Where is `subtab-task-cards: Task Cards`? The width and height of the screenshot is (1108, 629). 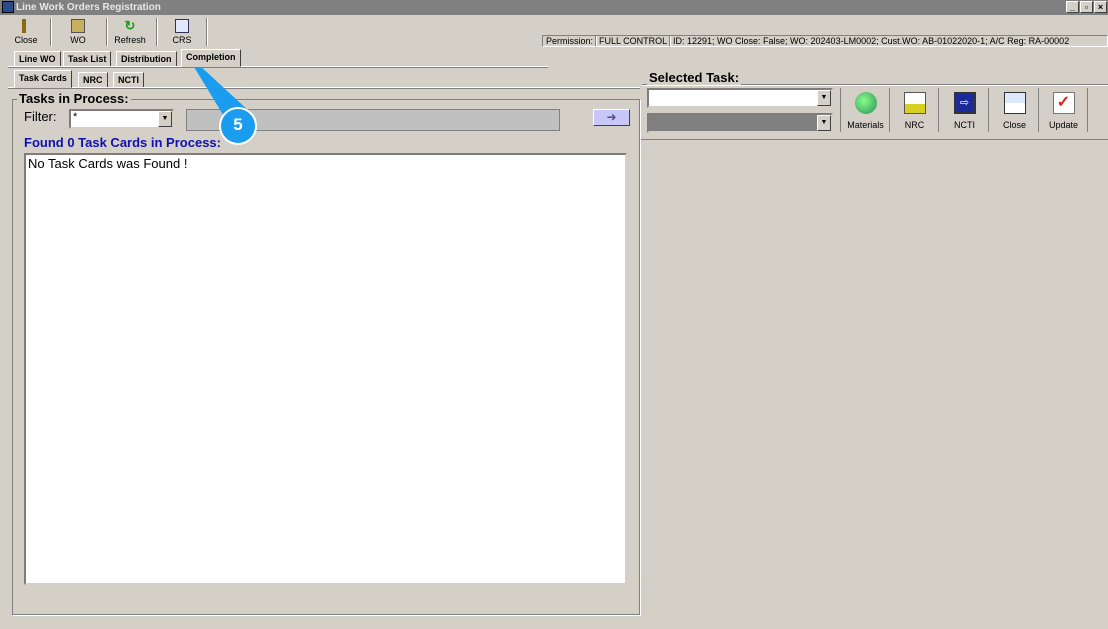 subtab-task-cards: Task Cards is located at coordinates (43, 79).